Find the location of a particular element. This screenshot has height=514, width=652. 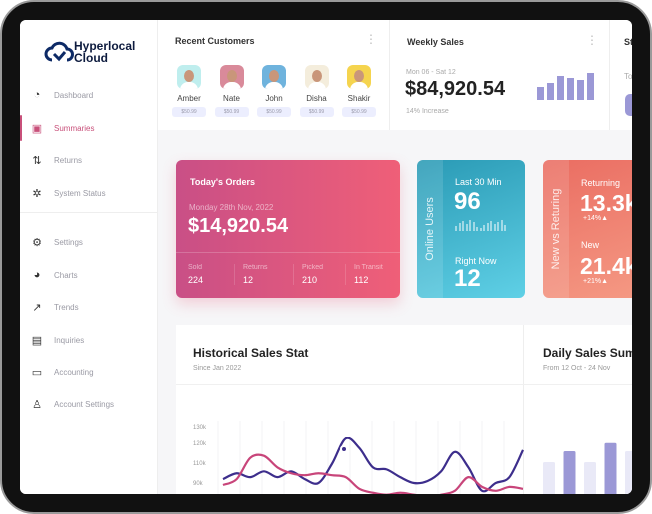

panel-title: Historical Sales Stat is located at coordinates (251, 353).